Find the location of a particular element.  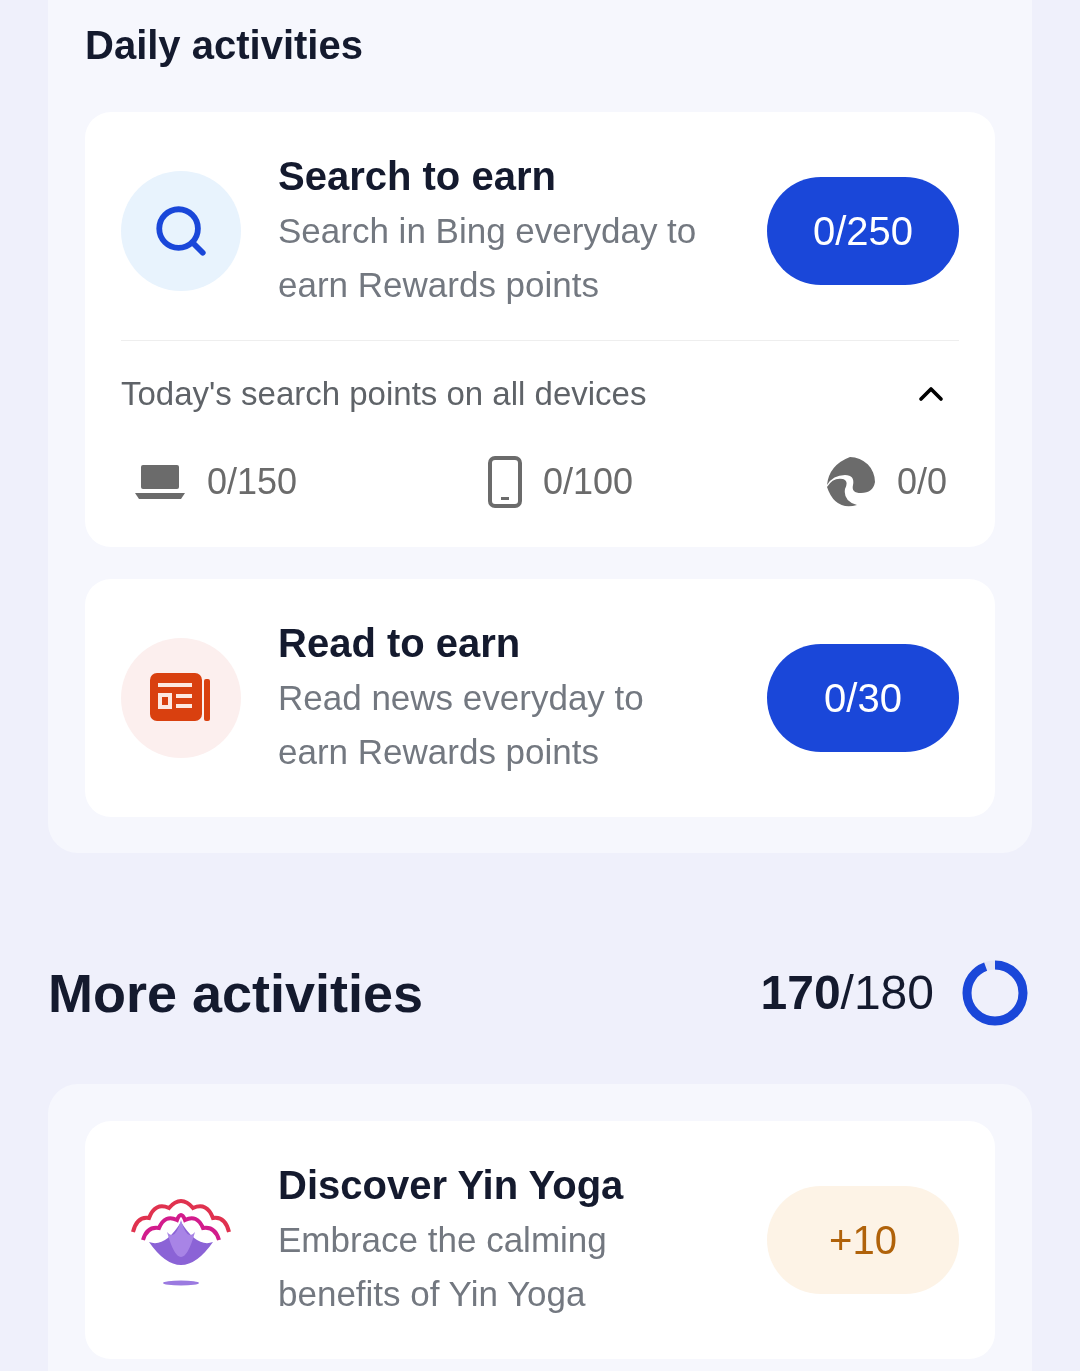

devices-label: Today's search points on all devices is located at coordinates (384, 394).